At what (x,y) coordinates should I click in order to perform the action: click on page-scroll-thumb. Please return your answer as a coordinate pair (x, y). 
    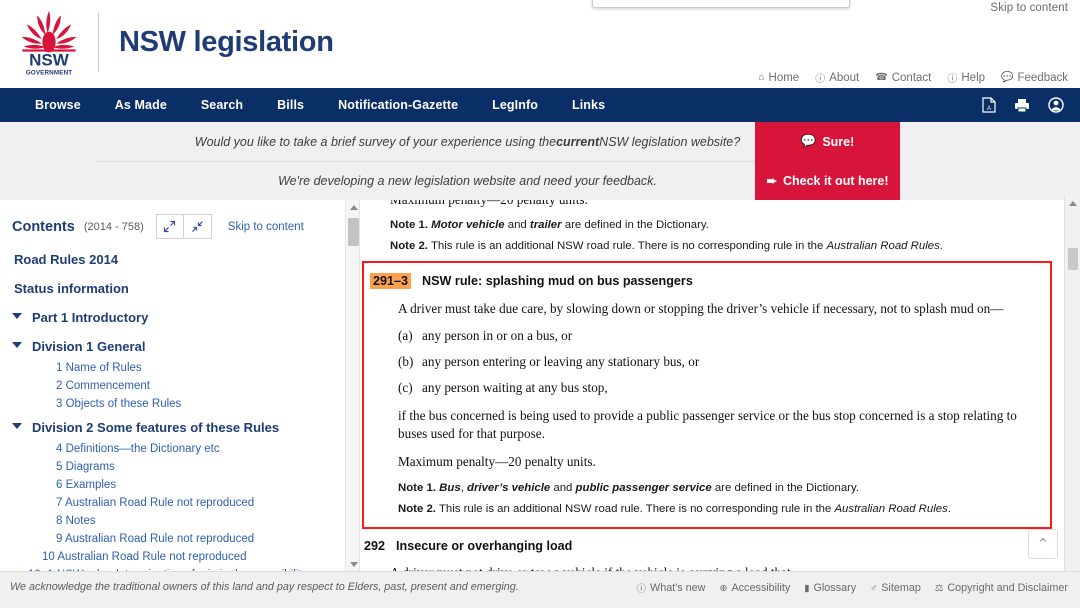
    Looking at the image, I should click on (1073, 259).